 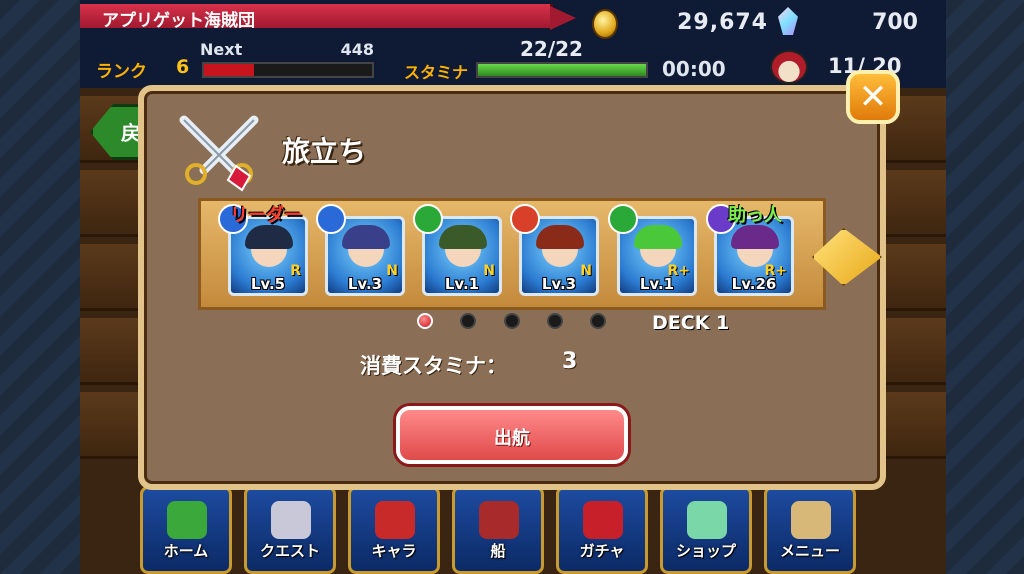 I want to click on stamina-cost-label: 消費スタミナ：, so click(x=433, y=366).